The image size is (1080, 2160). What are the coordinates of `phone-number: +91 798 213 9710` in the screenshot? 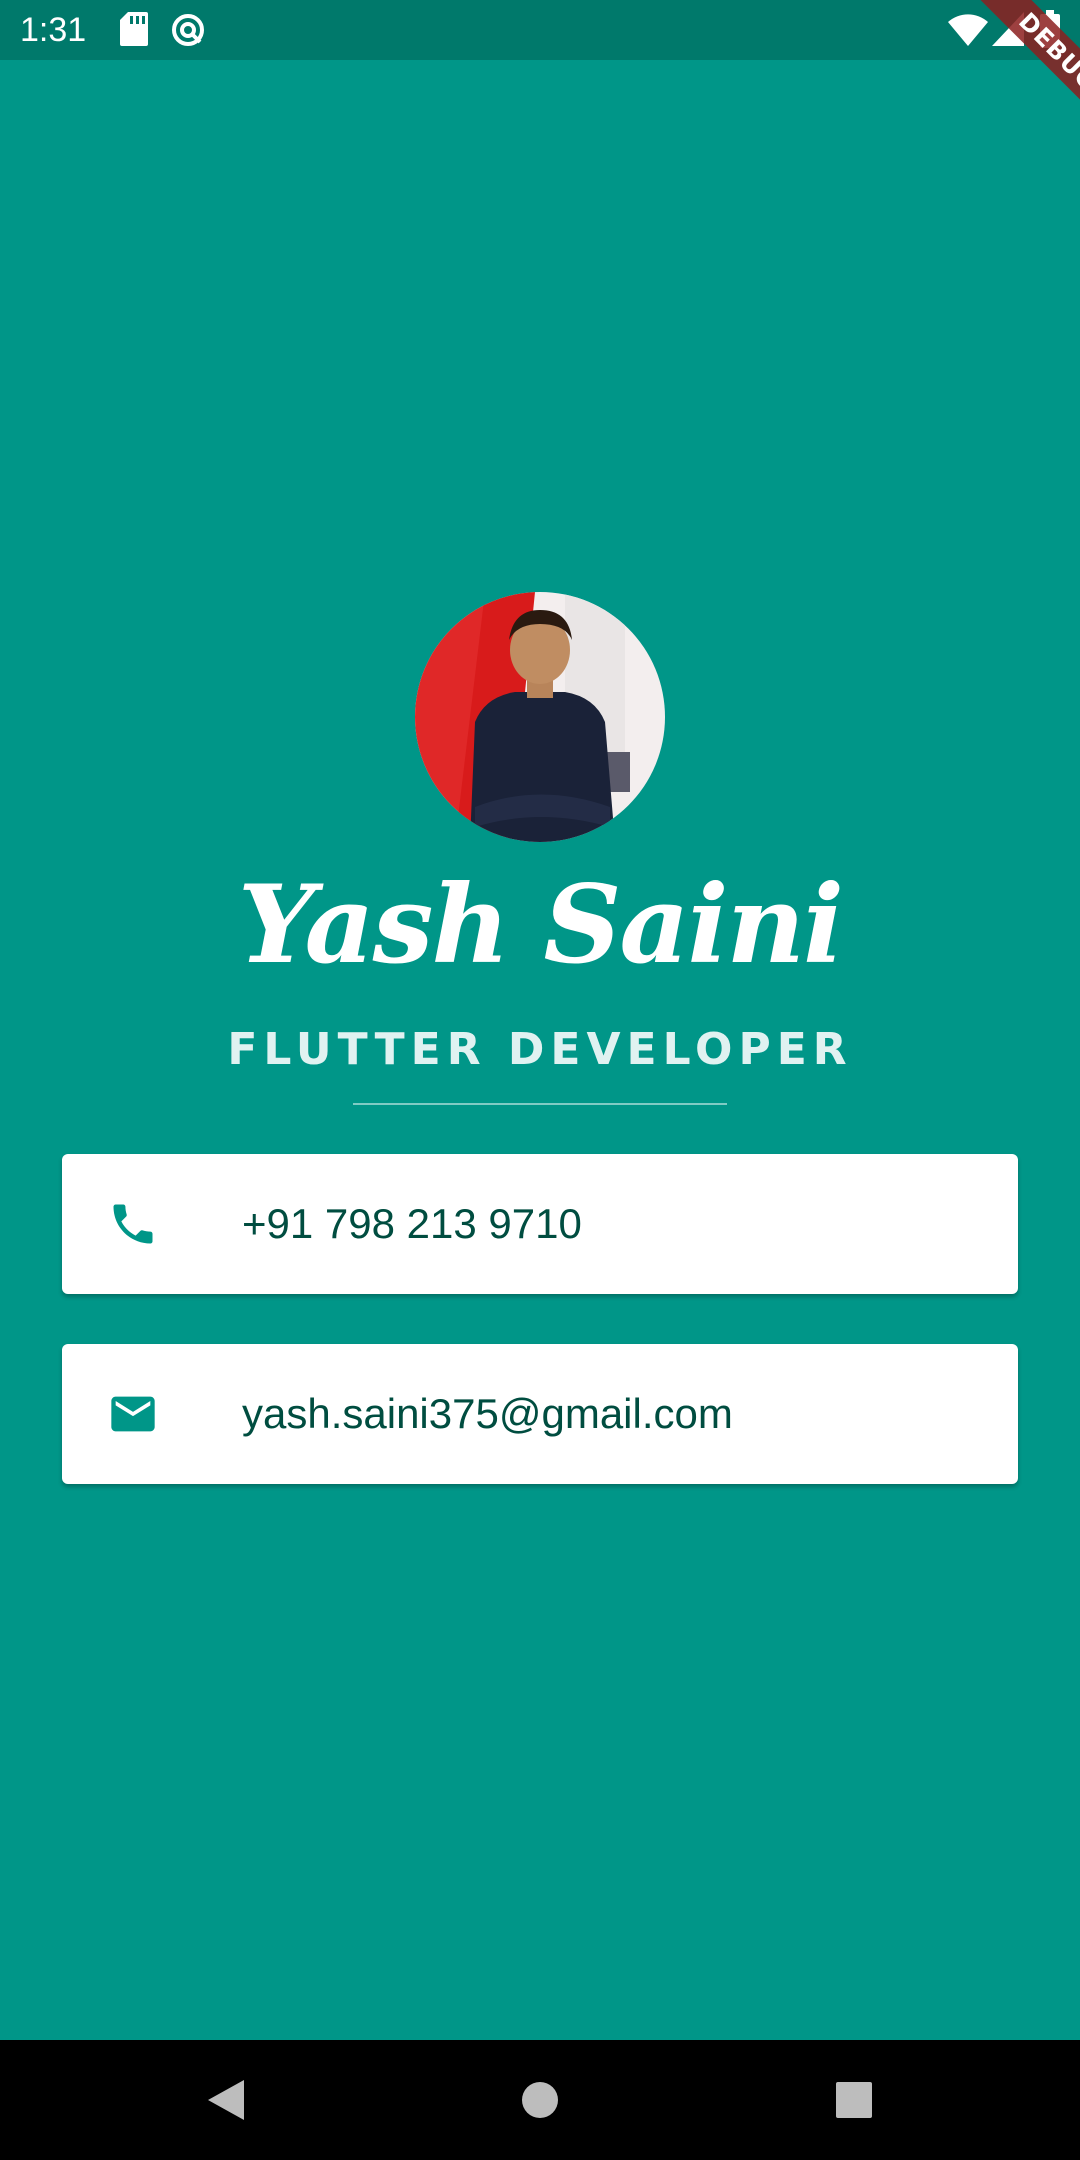 It's located at (412, 1223).